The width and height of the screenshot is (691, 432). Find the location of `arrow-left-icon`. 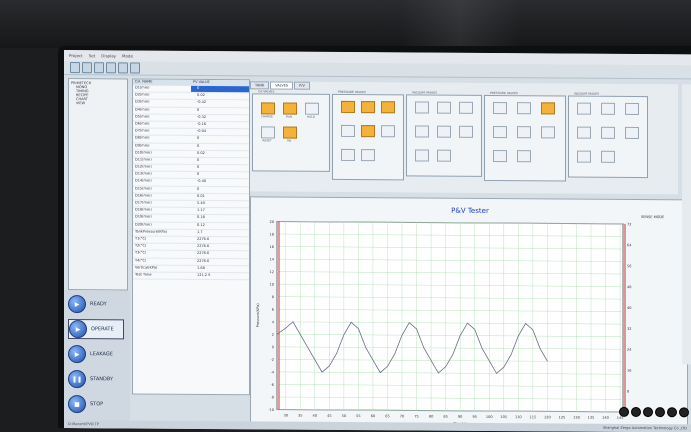

arrow-left-icon is located at coordinates (636, 412).